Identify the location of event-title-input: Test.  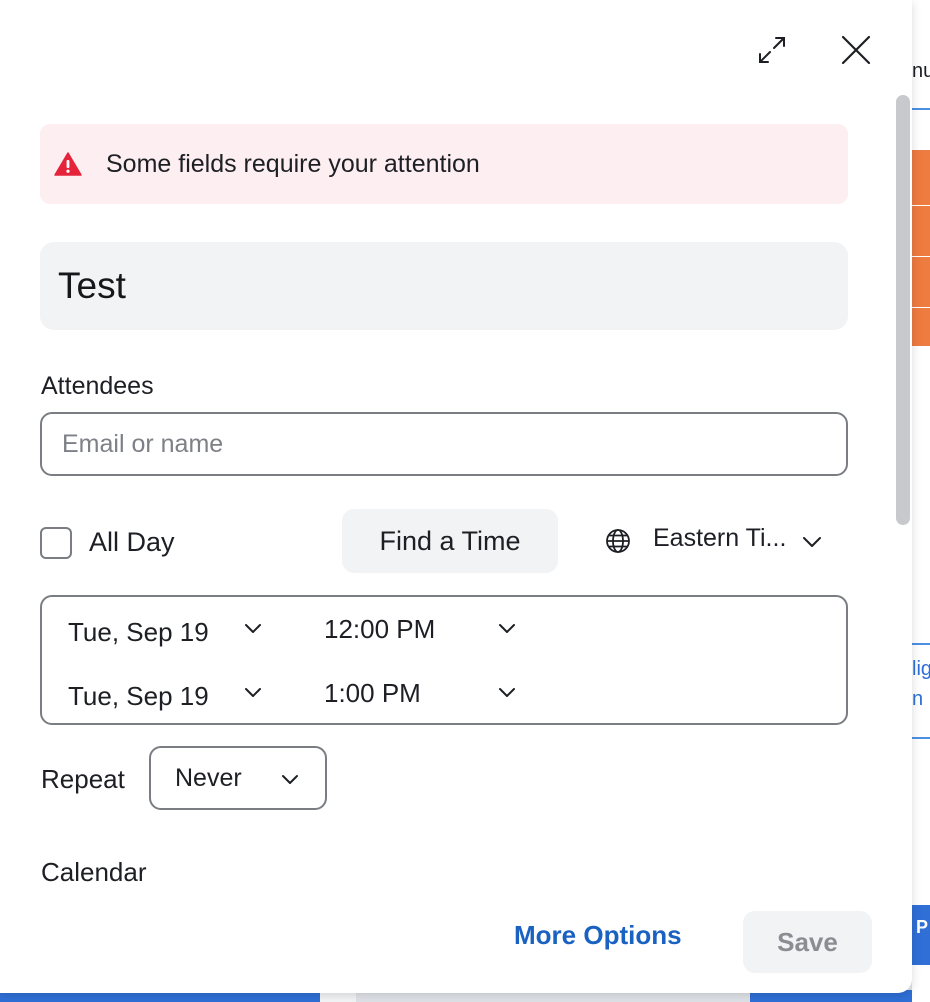
(444, 286).